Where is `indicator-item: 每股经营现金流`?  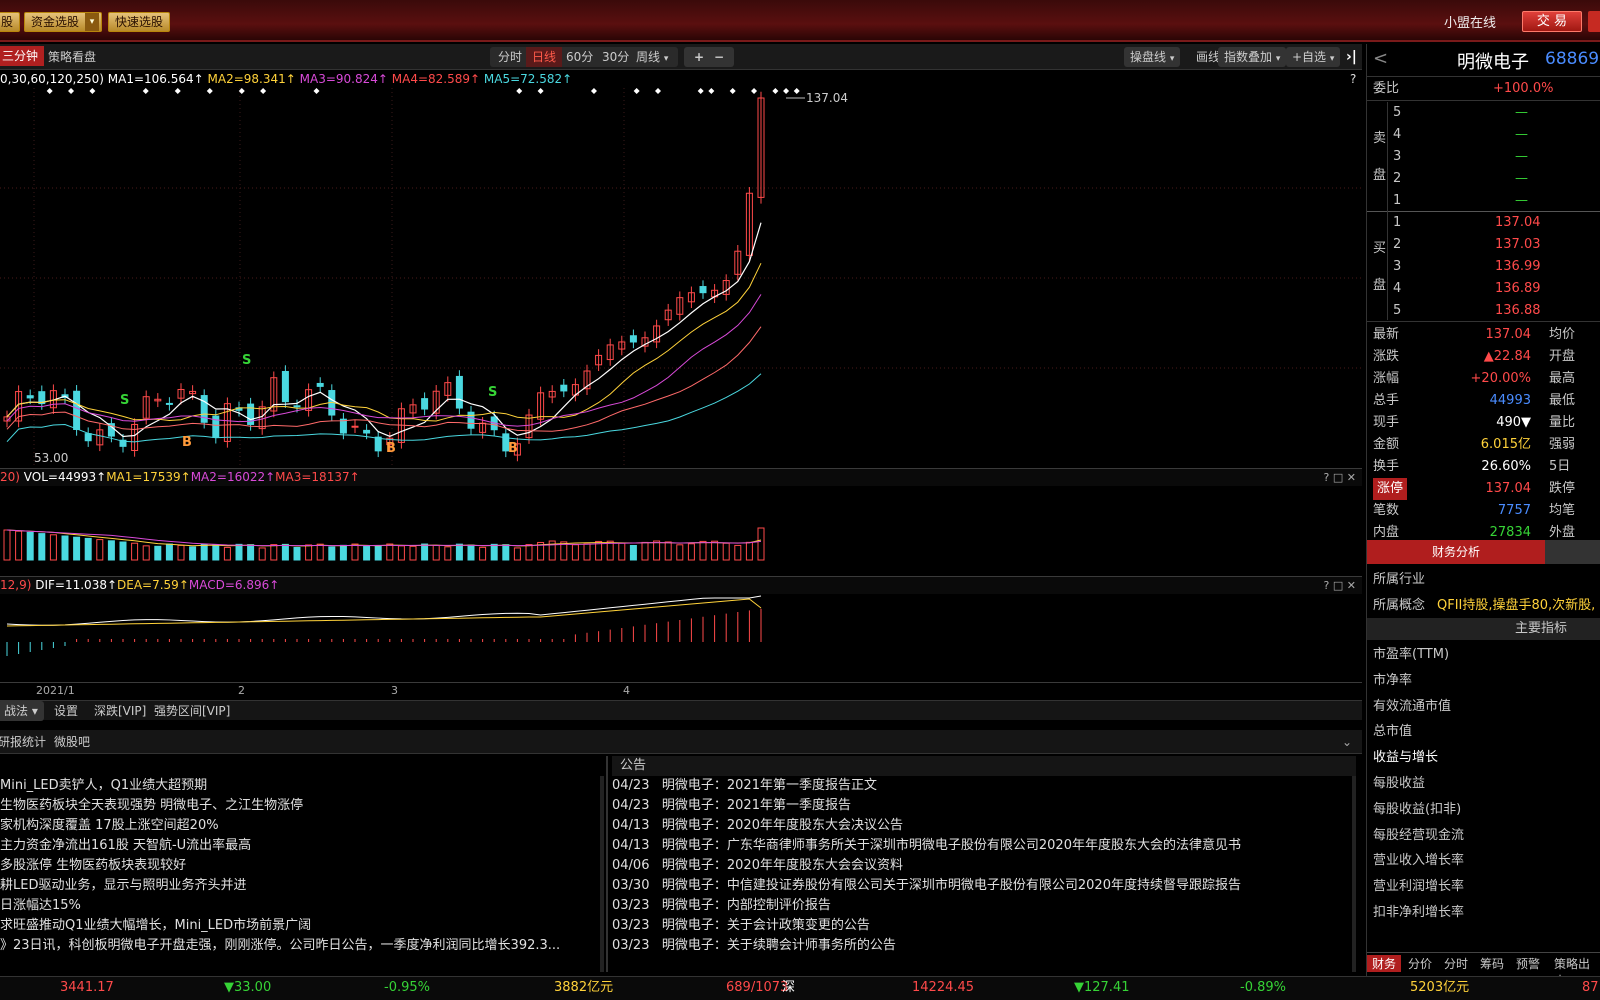
indicator-item: 每股经营现金流 is located at coordinates (1483, 836).